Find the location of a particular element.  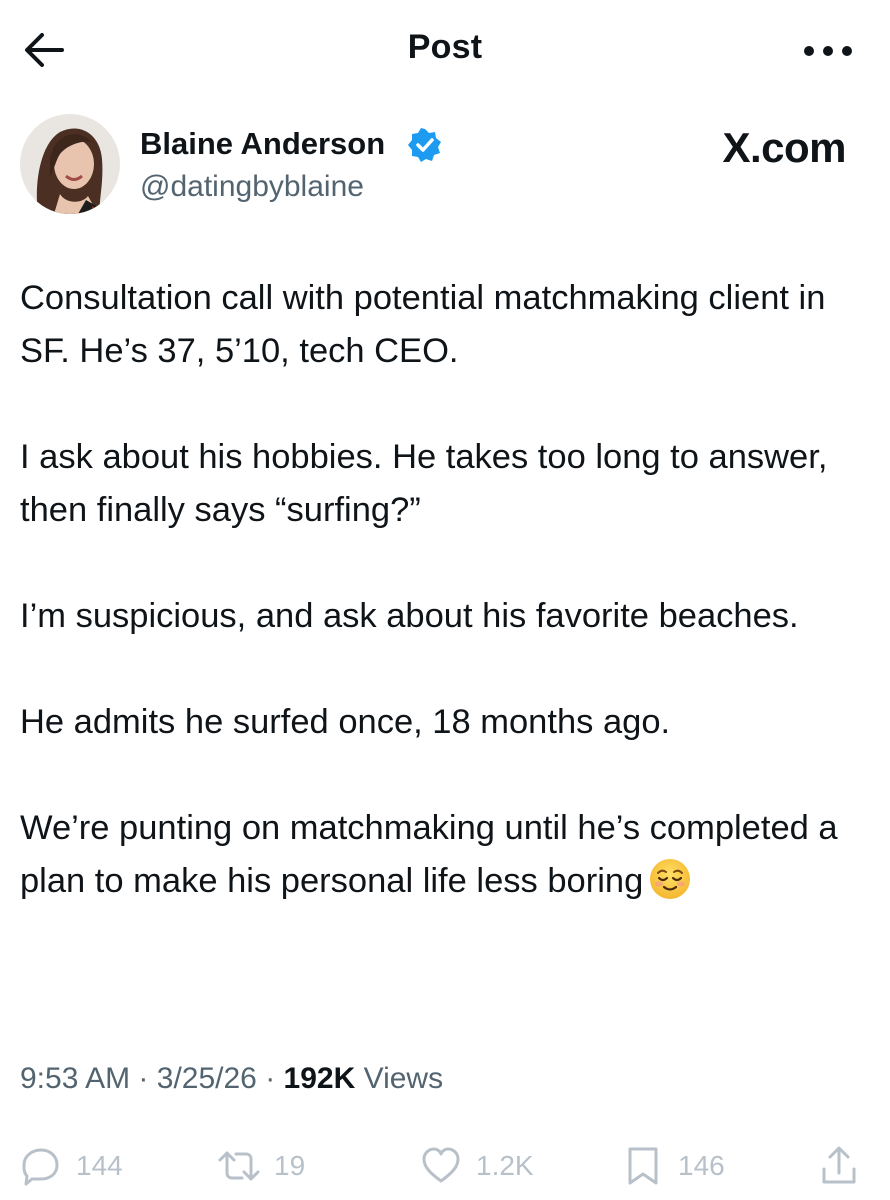

x-com-watermark: X.com is located at coordinates (784, 147).